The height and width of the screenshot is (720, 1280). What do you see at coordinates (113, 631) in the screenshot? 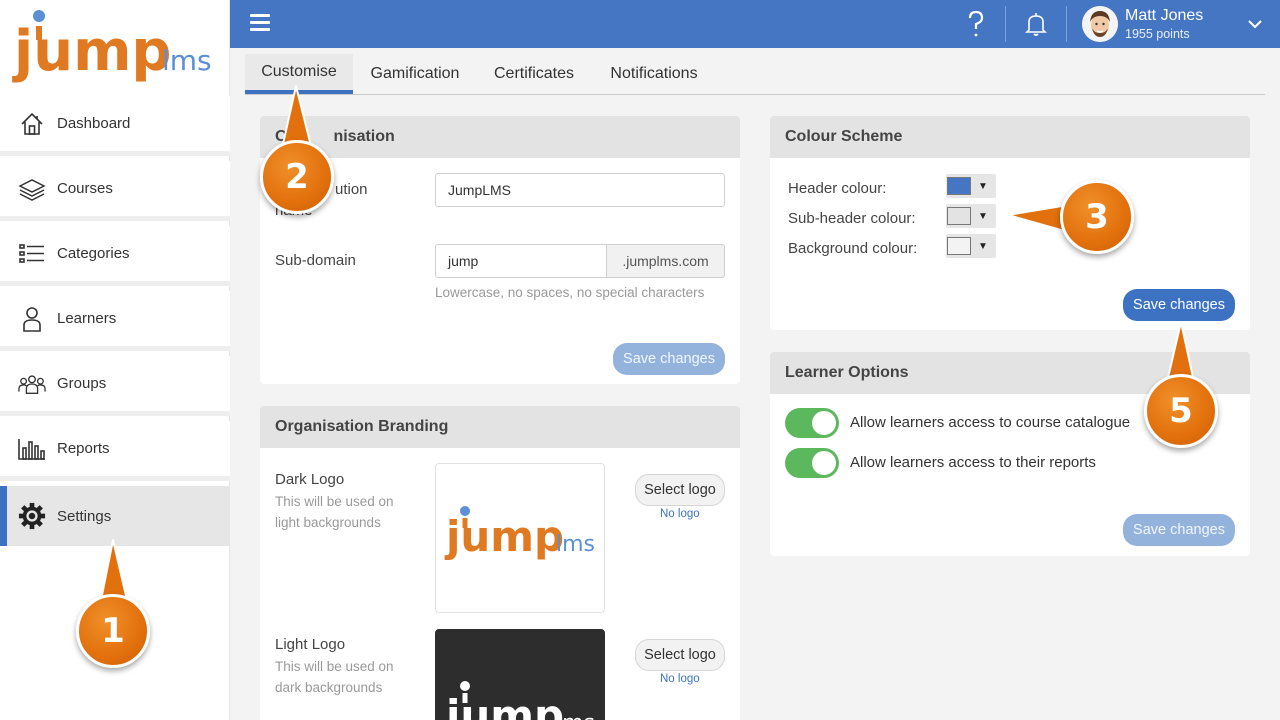
I see `callout-step-1: 1` at bounding box center [113, 631].